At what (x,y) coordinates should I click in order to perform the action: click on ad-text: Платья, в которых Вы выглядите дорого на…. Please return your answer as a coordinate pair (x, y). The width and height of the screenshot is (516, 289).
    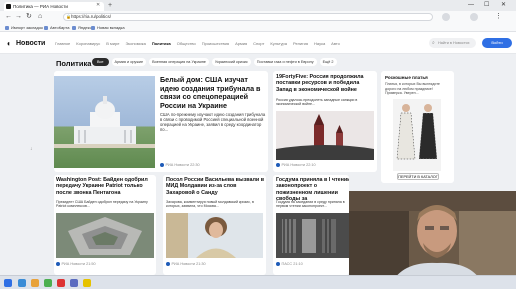
    Looking at the image, I should click on (412, 89).